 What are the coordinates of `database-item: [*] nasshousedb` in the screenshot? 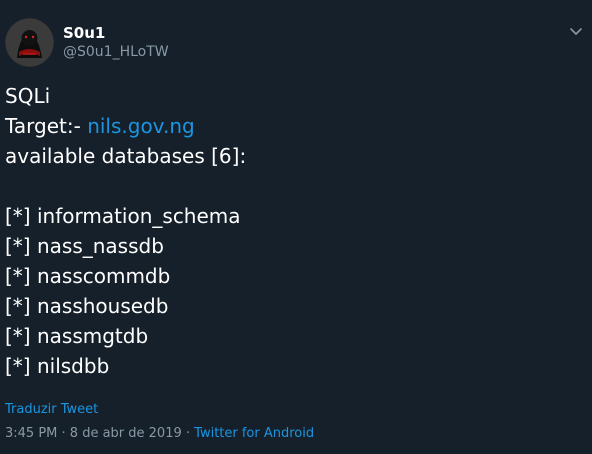 It's located at (87, 306).